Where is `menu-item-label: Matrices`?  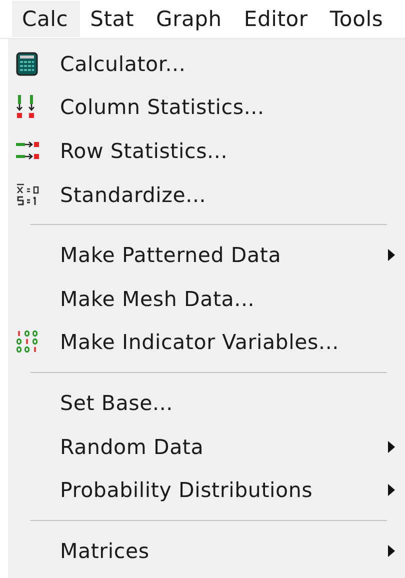 menu-item-label: Matrices is located at coordinates (105, 550).